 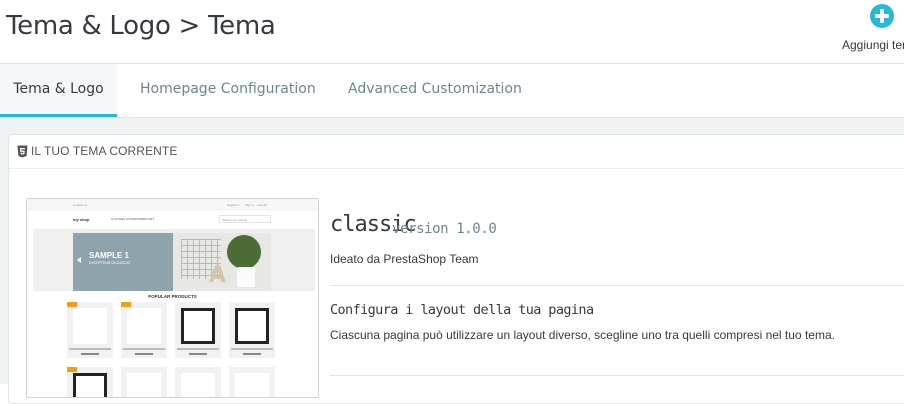 I want to click on preview-signin: Sign in, so click(x=250, y=205).